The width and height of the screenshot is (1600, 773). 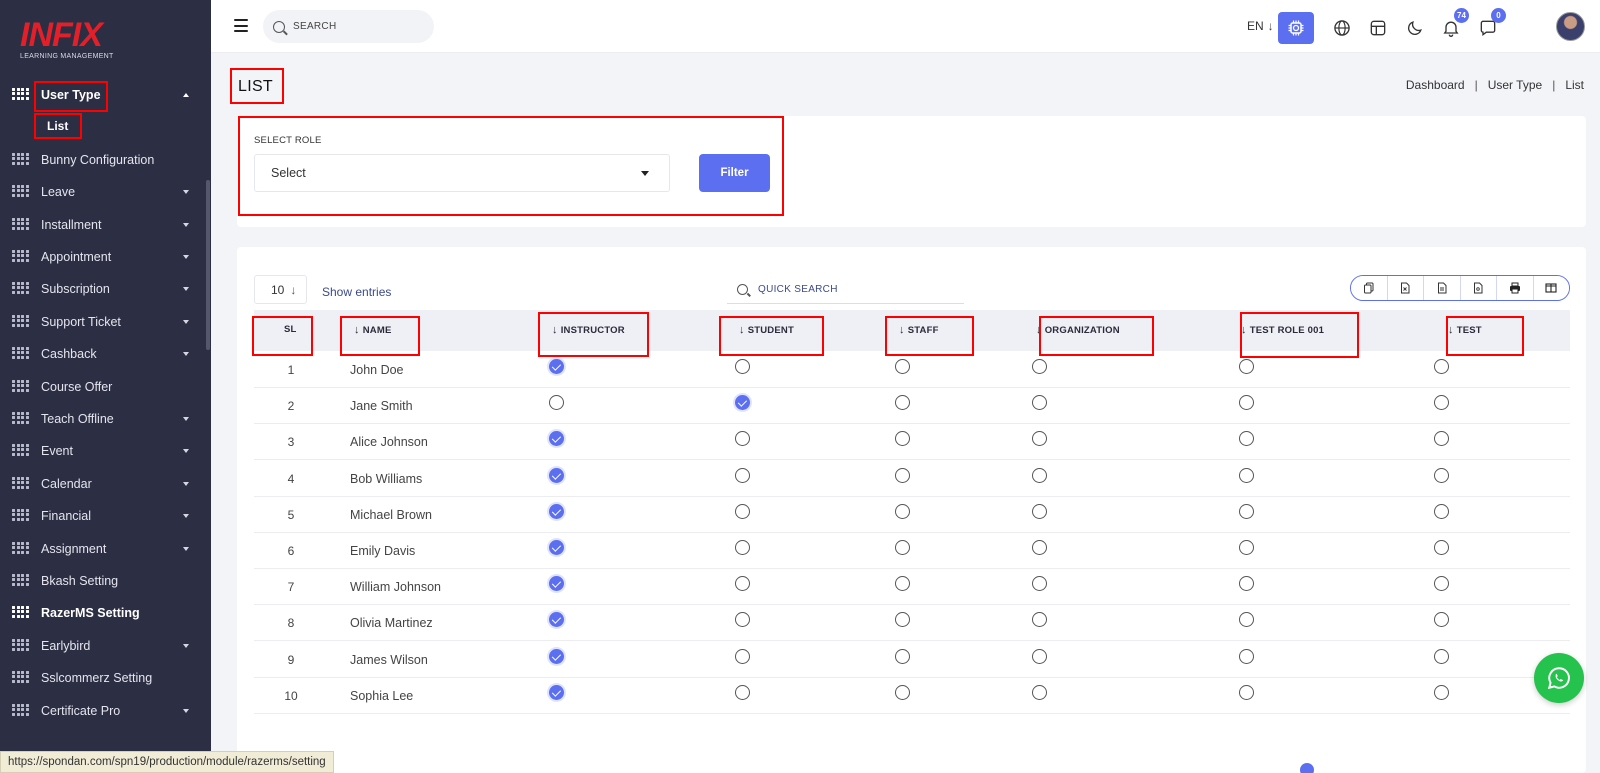 I want to click on sidebar-item-leave: Leave, so click(x=103, y=191).